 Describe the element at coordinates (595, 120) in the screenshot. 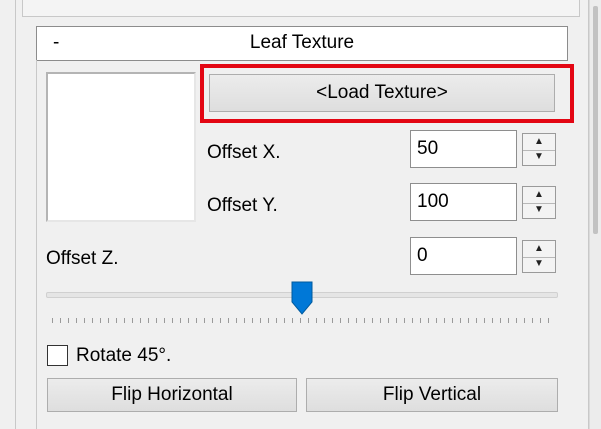

I see `scrollbar-thumb` at that location.